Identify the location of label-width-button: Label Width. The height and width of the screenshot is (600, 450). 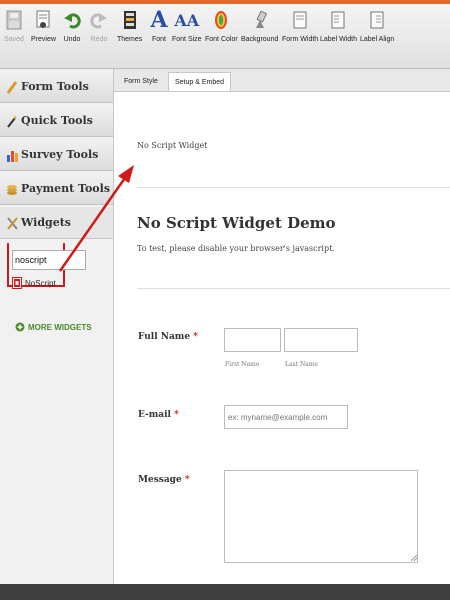
(338, 25).